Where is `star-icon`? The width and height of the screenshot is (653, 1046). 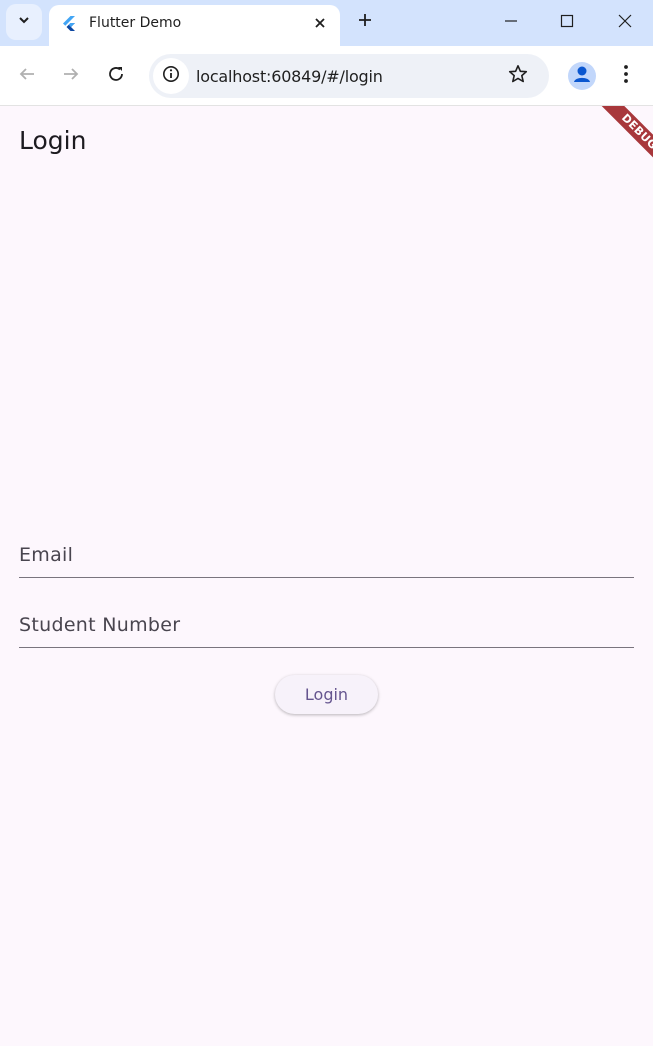 star-icon is located at coordinates (518, 76).